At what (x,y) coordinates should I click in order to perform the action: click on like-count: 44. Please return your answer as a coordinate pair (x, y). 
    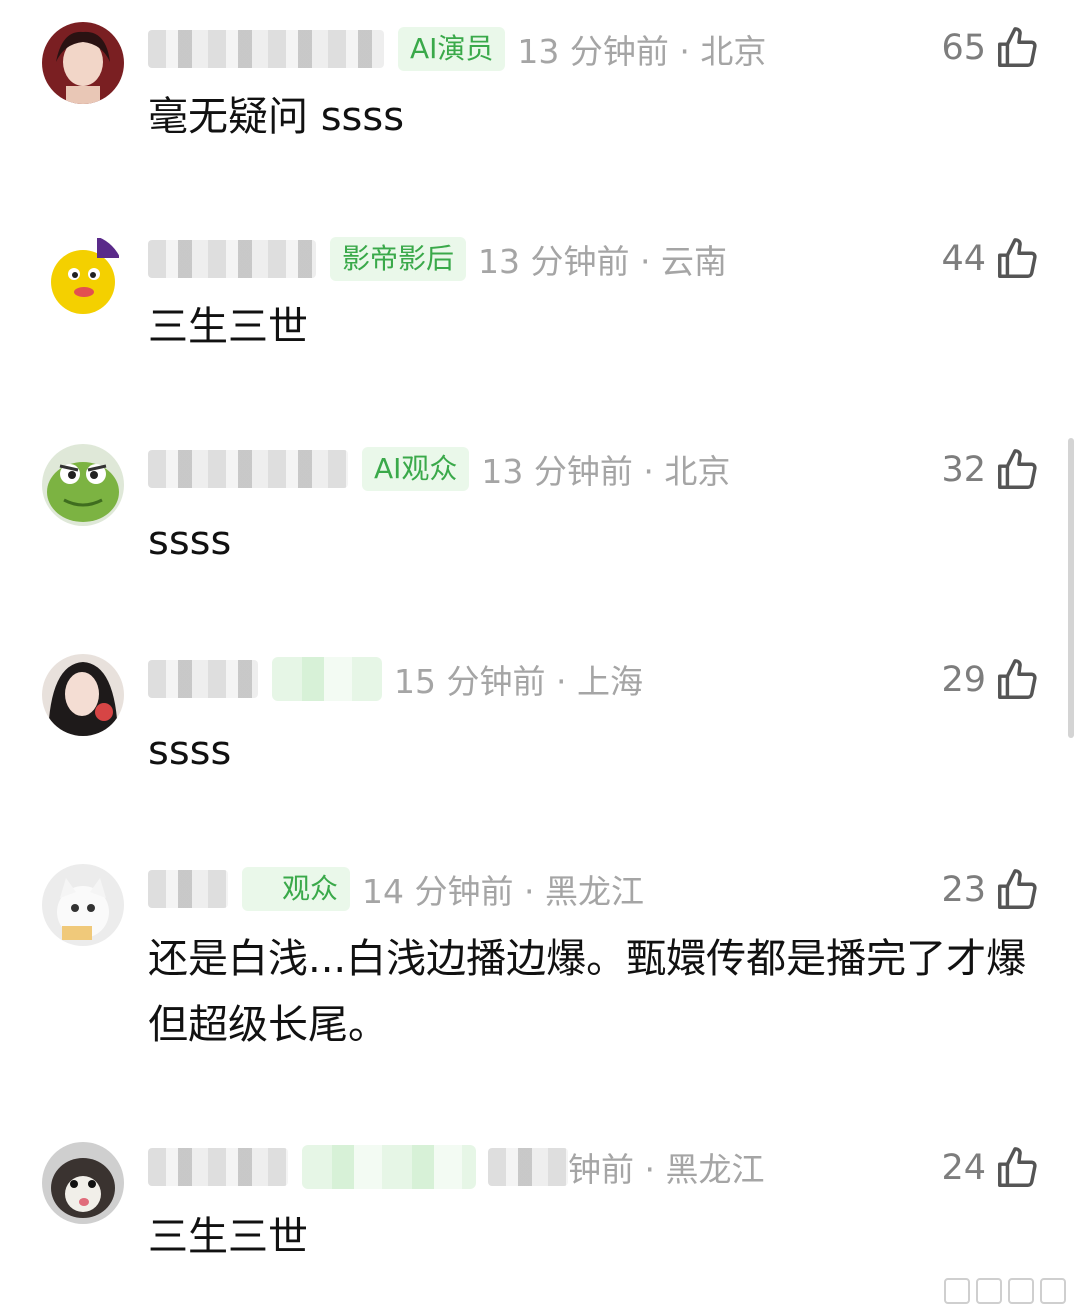
    Looking at the image, I should click on (963, 259).